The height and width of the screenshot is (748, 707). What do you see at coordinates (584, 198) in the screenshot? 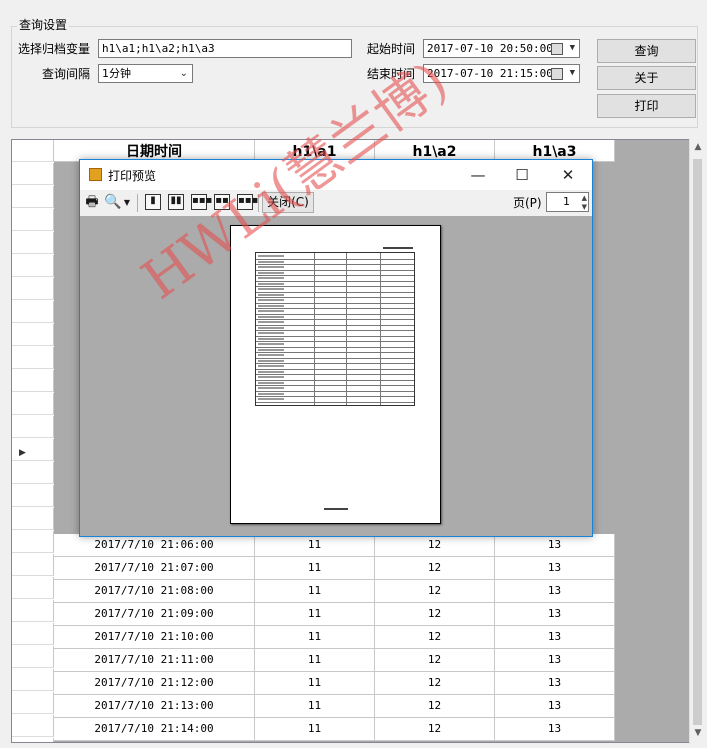
I see `stepper-up-icon: ▲` at bounding box center [584, 198].